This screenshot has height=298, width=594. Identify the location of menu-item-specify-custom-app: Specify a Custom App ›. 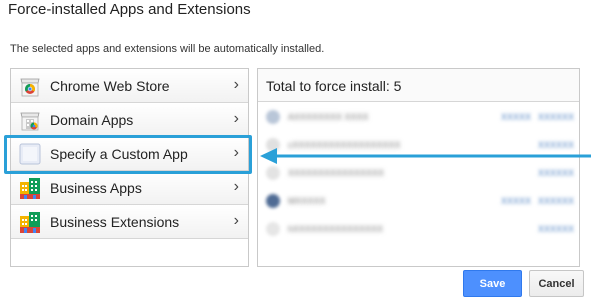
(129, 154).